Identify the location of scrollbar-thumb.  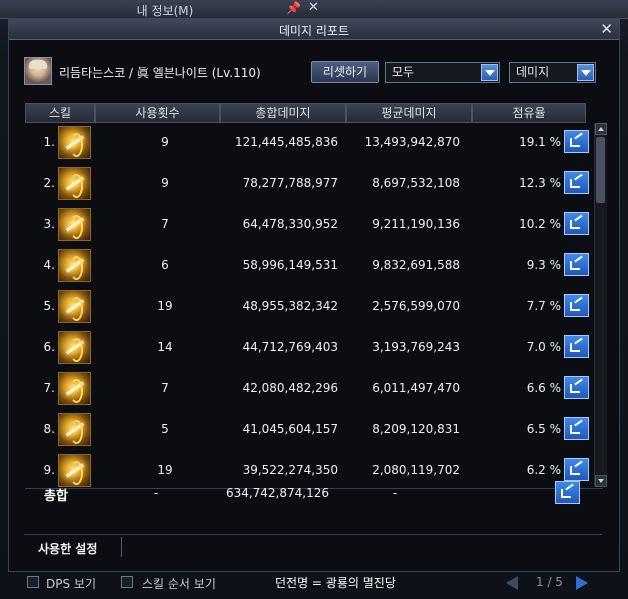
(600, 170).